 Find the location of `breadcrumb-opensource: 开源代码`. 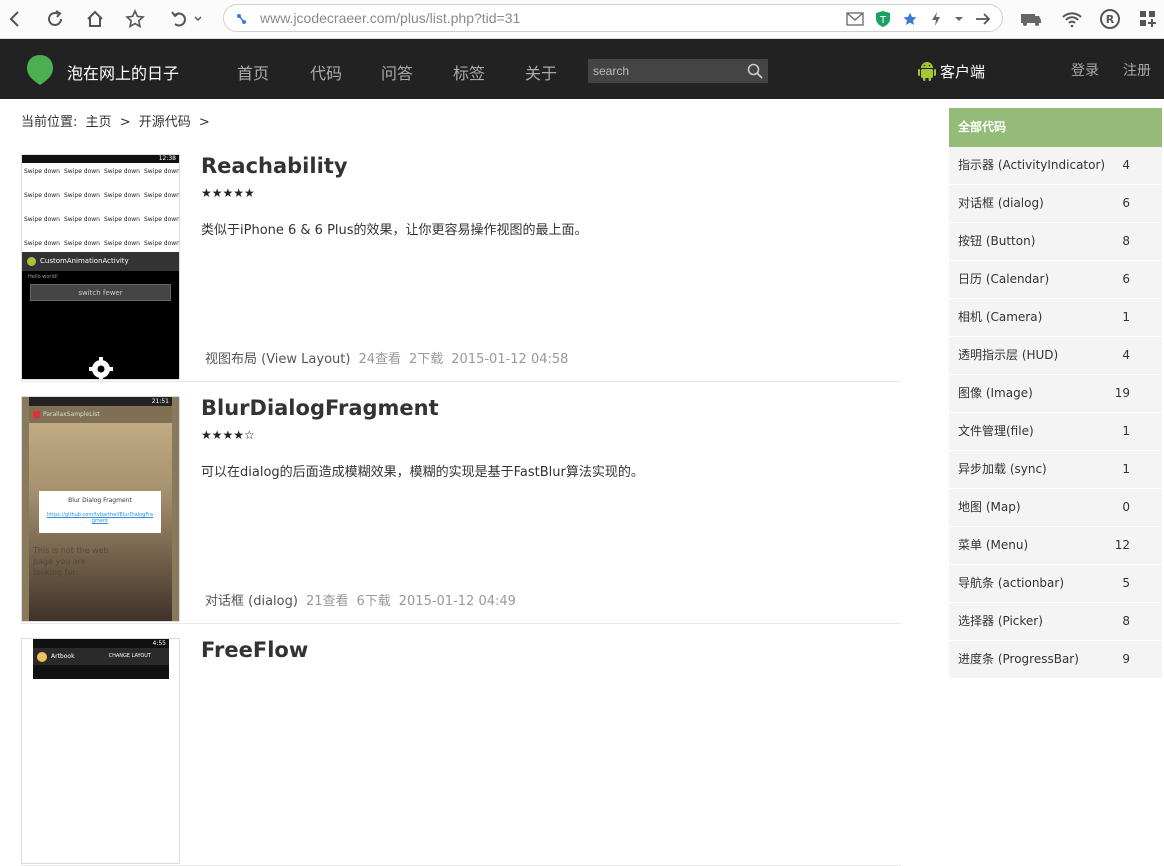

breadcrumb-opensource: 开源代码 is located at coordinates (165, 122).